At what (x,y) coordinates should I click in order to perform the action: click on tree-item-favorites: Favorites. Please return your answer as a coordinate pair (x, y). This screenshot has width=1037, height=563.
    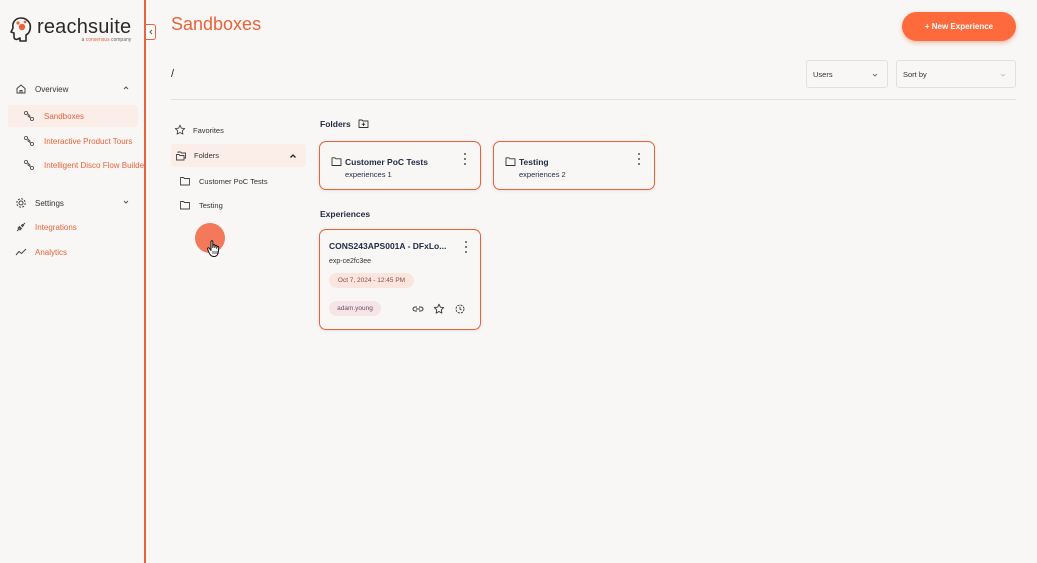
    Looking at the image, I should click on (199, 130).